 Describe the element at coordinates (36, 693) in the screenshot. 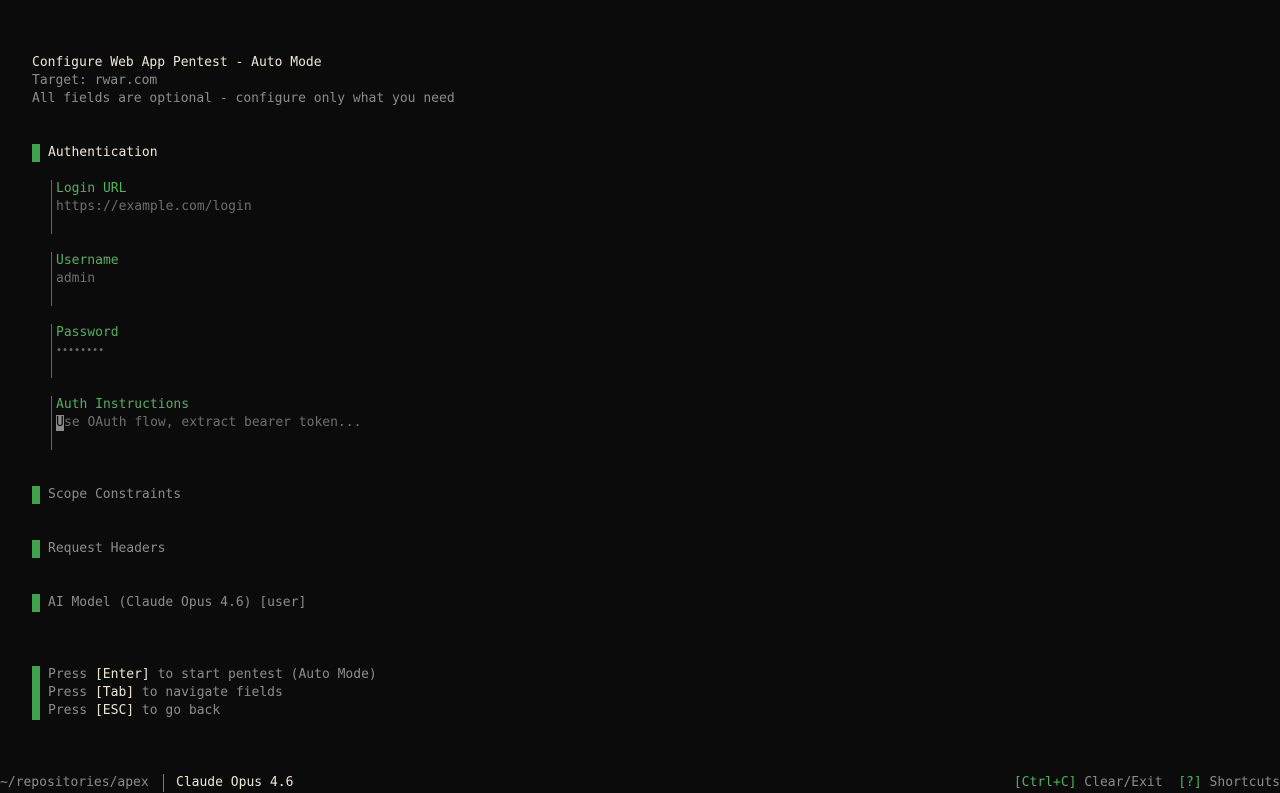

I see `help-marker` at that location.